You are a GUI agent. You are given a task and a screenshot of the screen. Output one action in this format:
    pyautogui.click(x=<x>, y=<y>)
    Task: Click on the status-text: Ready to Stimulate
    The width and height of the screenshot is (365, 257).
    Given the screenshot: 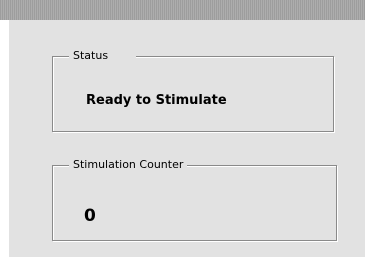 What is the action you would take?
    pyautogui.click(x=156, y=100)
    